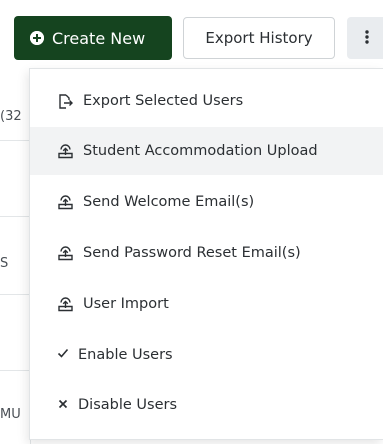 The image size is (383, 444). I want to click on plus-circle-icon, so click(37, 38).